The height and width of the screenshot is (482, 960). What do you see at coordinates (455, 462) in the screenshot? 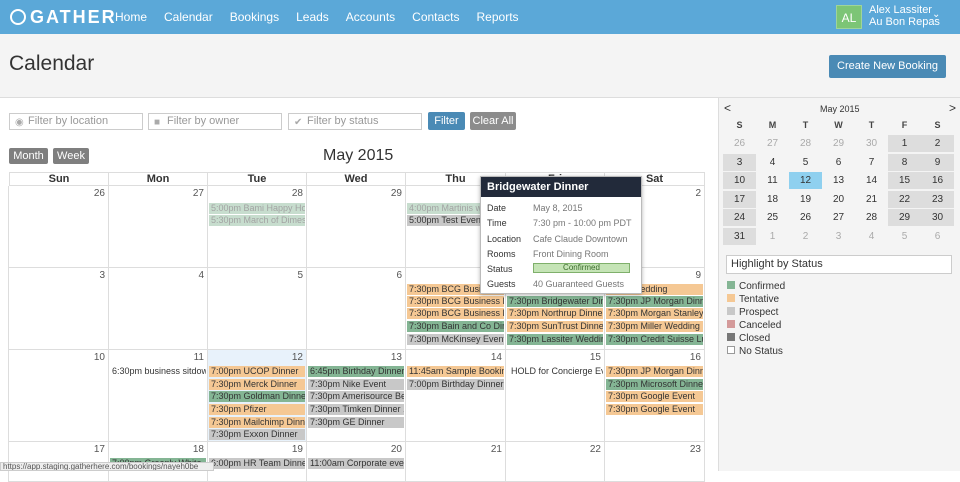
I see `day-cell: 21` at bounding box center [455, 462].